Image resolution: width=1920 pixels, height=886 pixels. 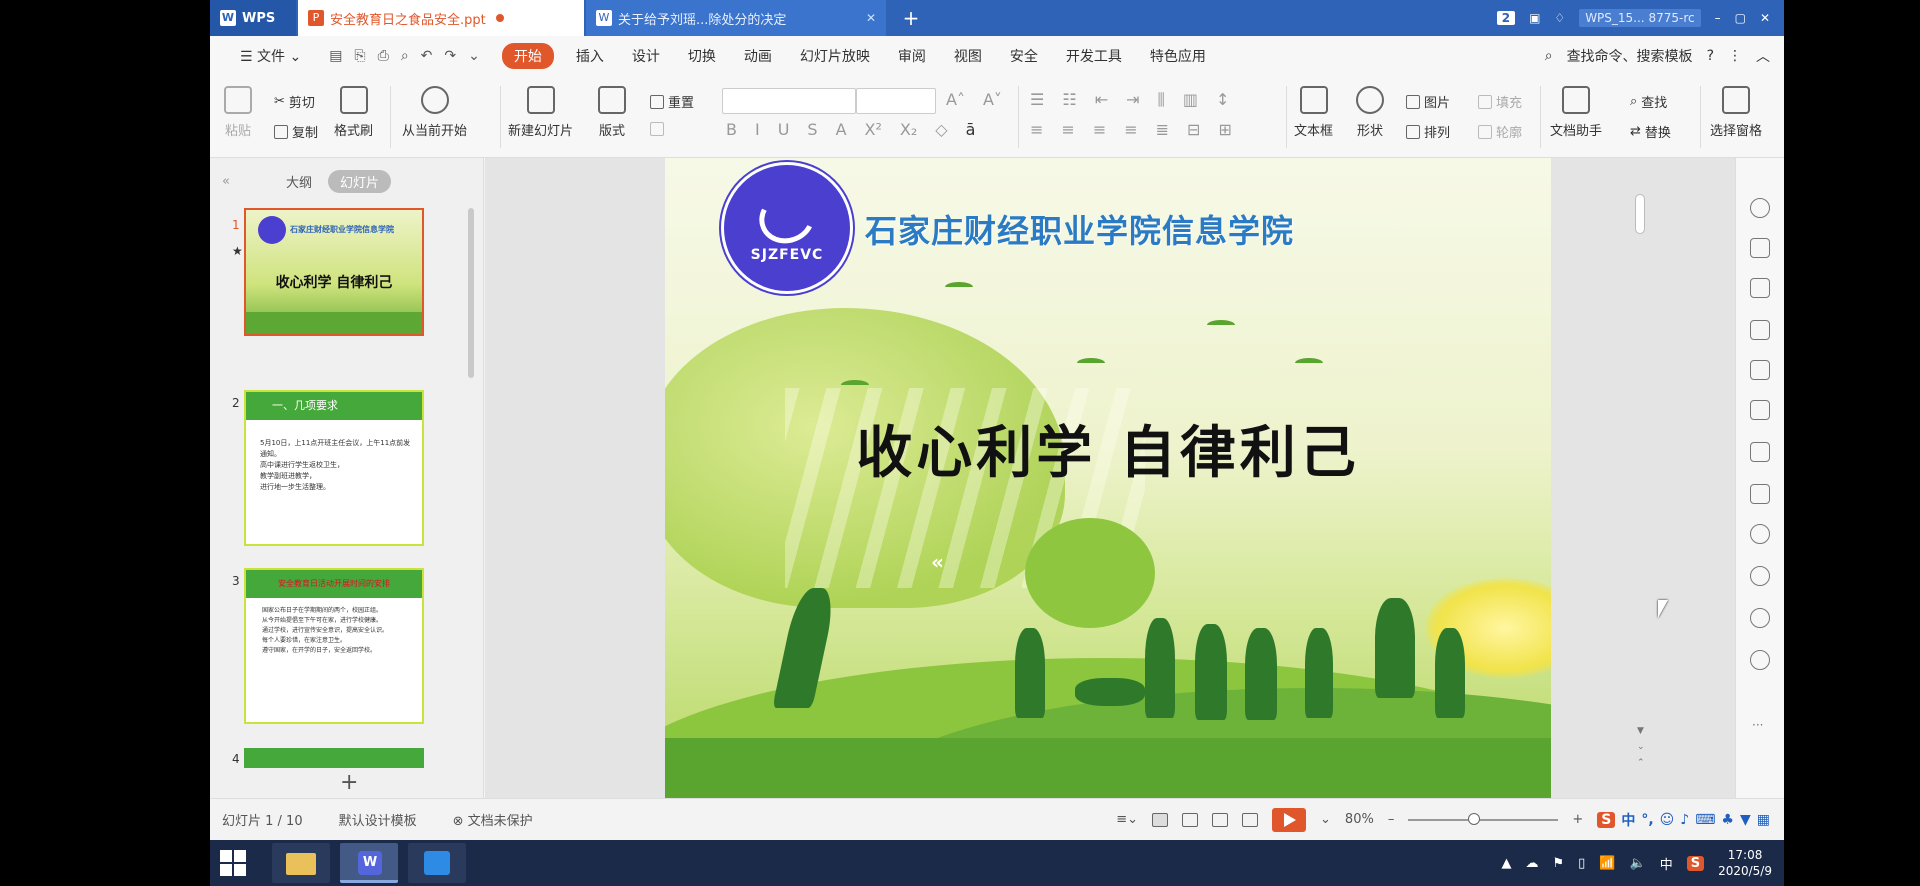 I want to click on file-menu: ☰ 文件 ⌄, so click(x=270, y=56).